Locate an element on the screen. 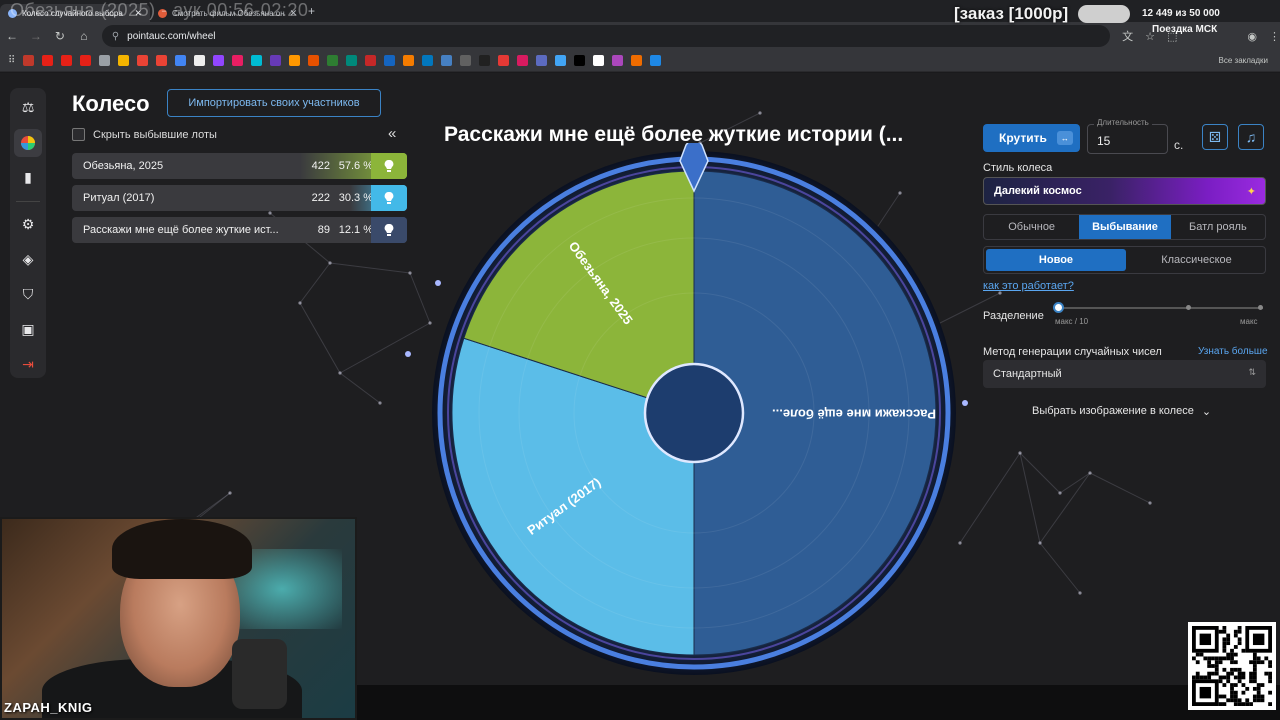  collapse-panel-icon: « is located at coordinates (392, 133).